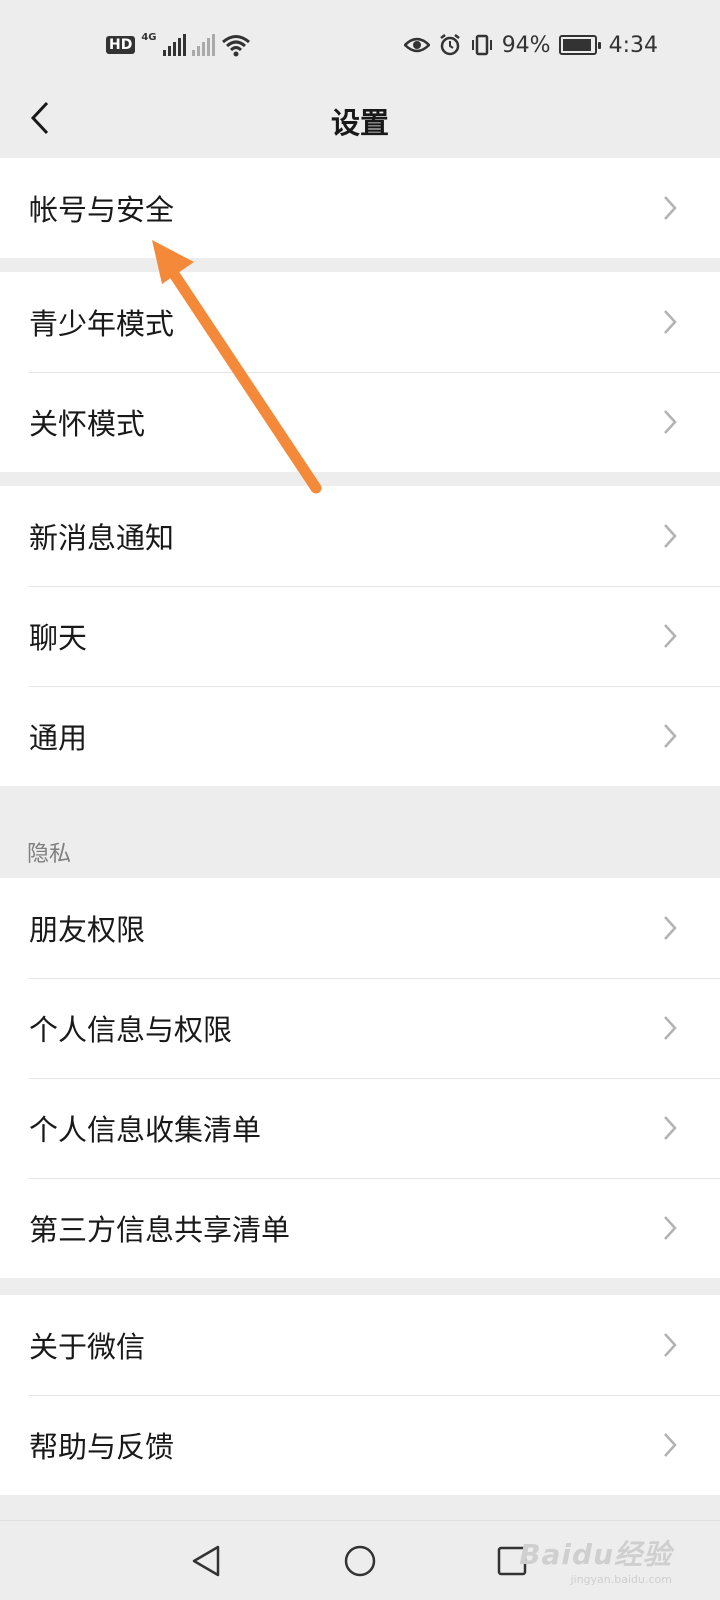 The image size is (720, 1600). Describe the element at coordinates (633, 45) in the screenshot. I see `clock: 4:34` at that location.